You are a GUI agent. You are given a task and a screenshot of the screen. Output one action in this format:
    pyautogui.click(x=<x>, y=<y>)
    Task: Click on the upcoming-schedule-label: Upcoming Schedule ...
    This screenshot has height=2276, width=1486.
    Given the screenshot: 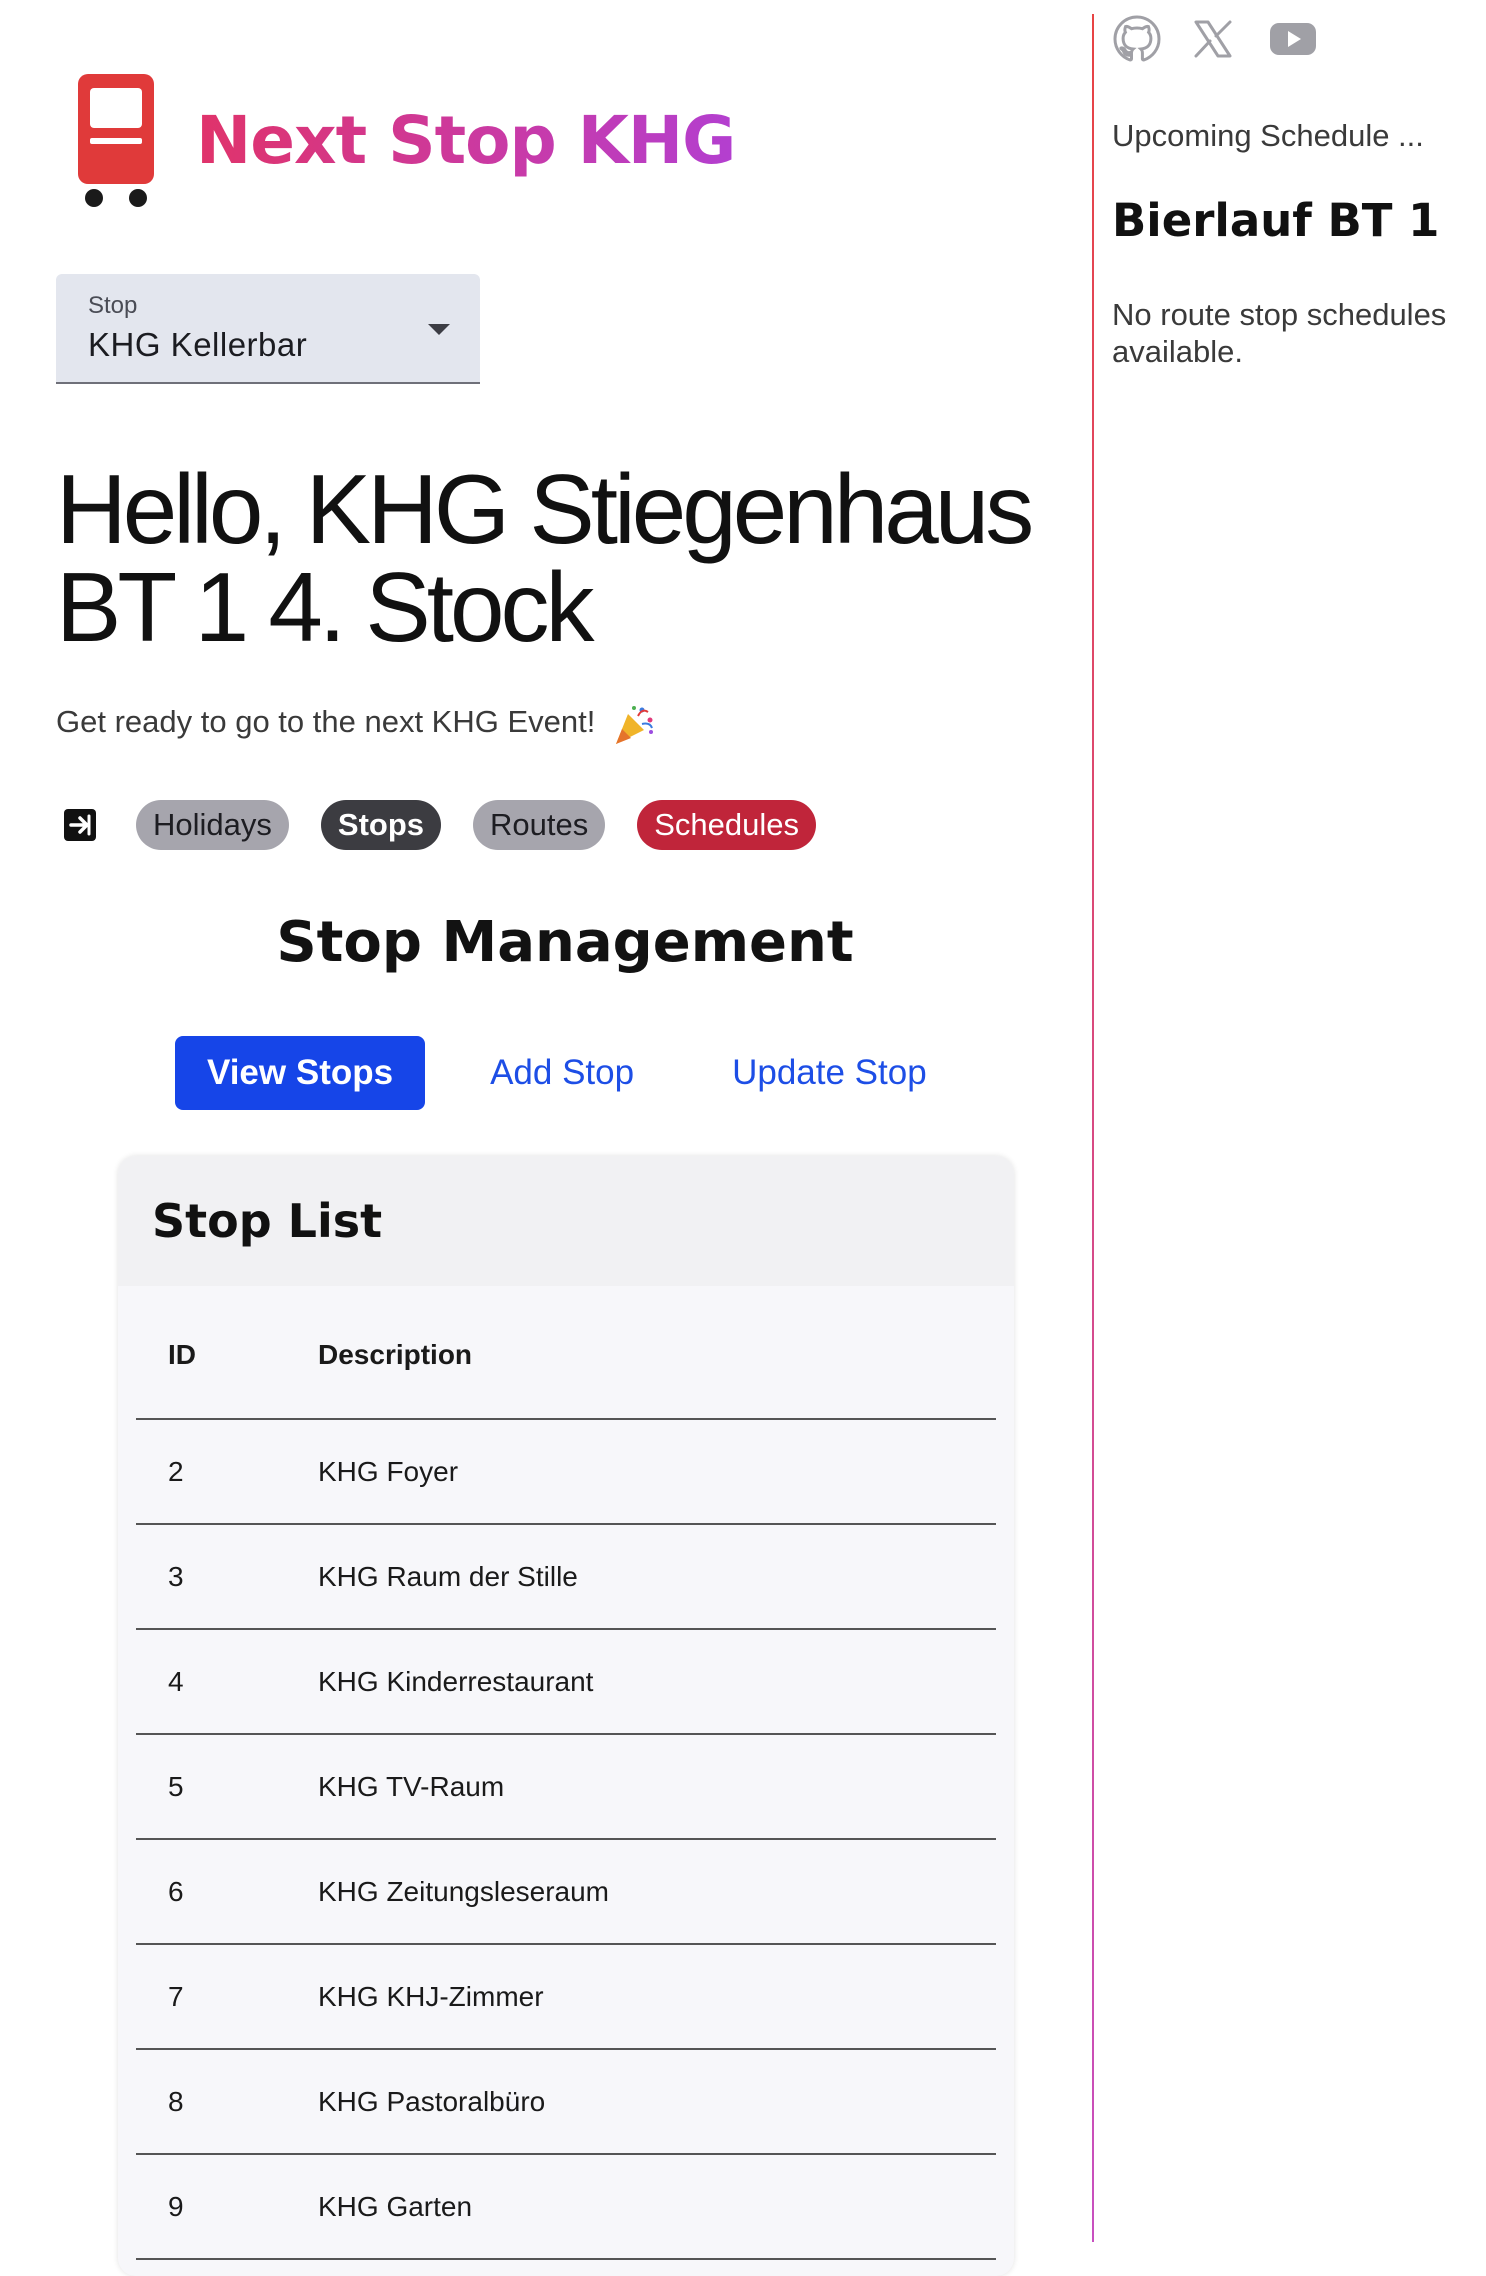 What is the action you would take?
    pyautogui.click(x=1268, y=135)
    